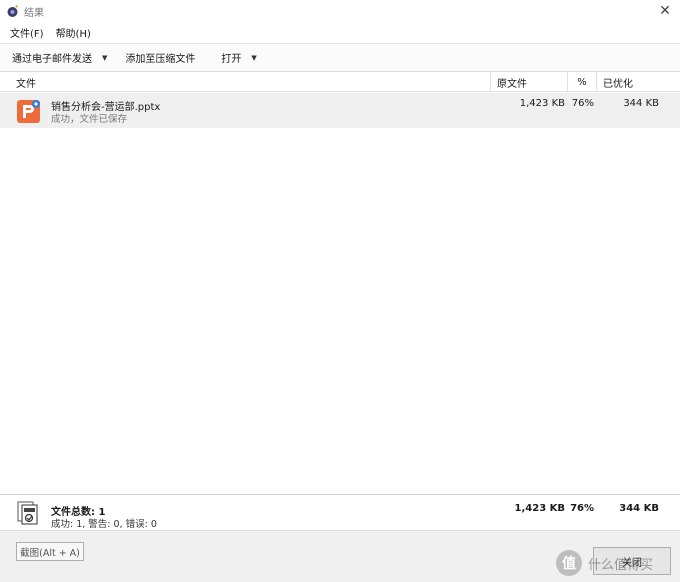 Image resolution: width=680 pixels, height=582 pixels. I want to click on file-original-size: 1,423 KB, so click(542, 103).